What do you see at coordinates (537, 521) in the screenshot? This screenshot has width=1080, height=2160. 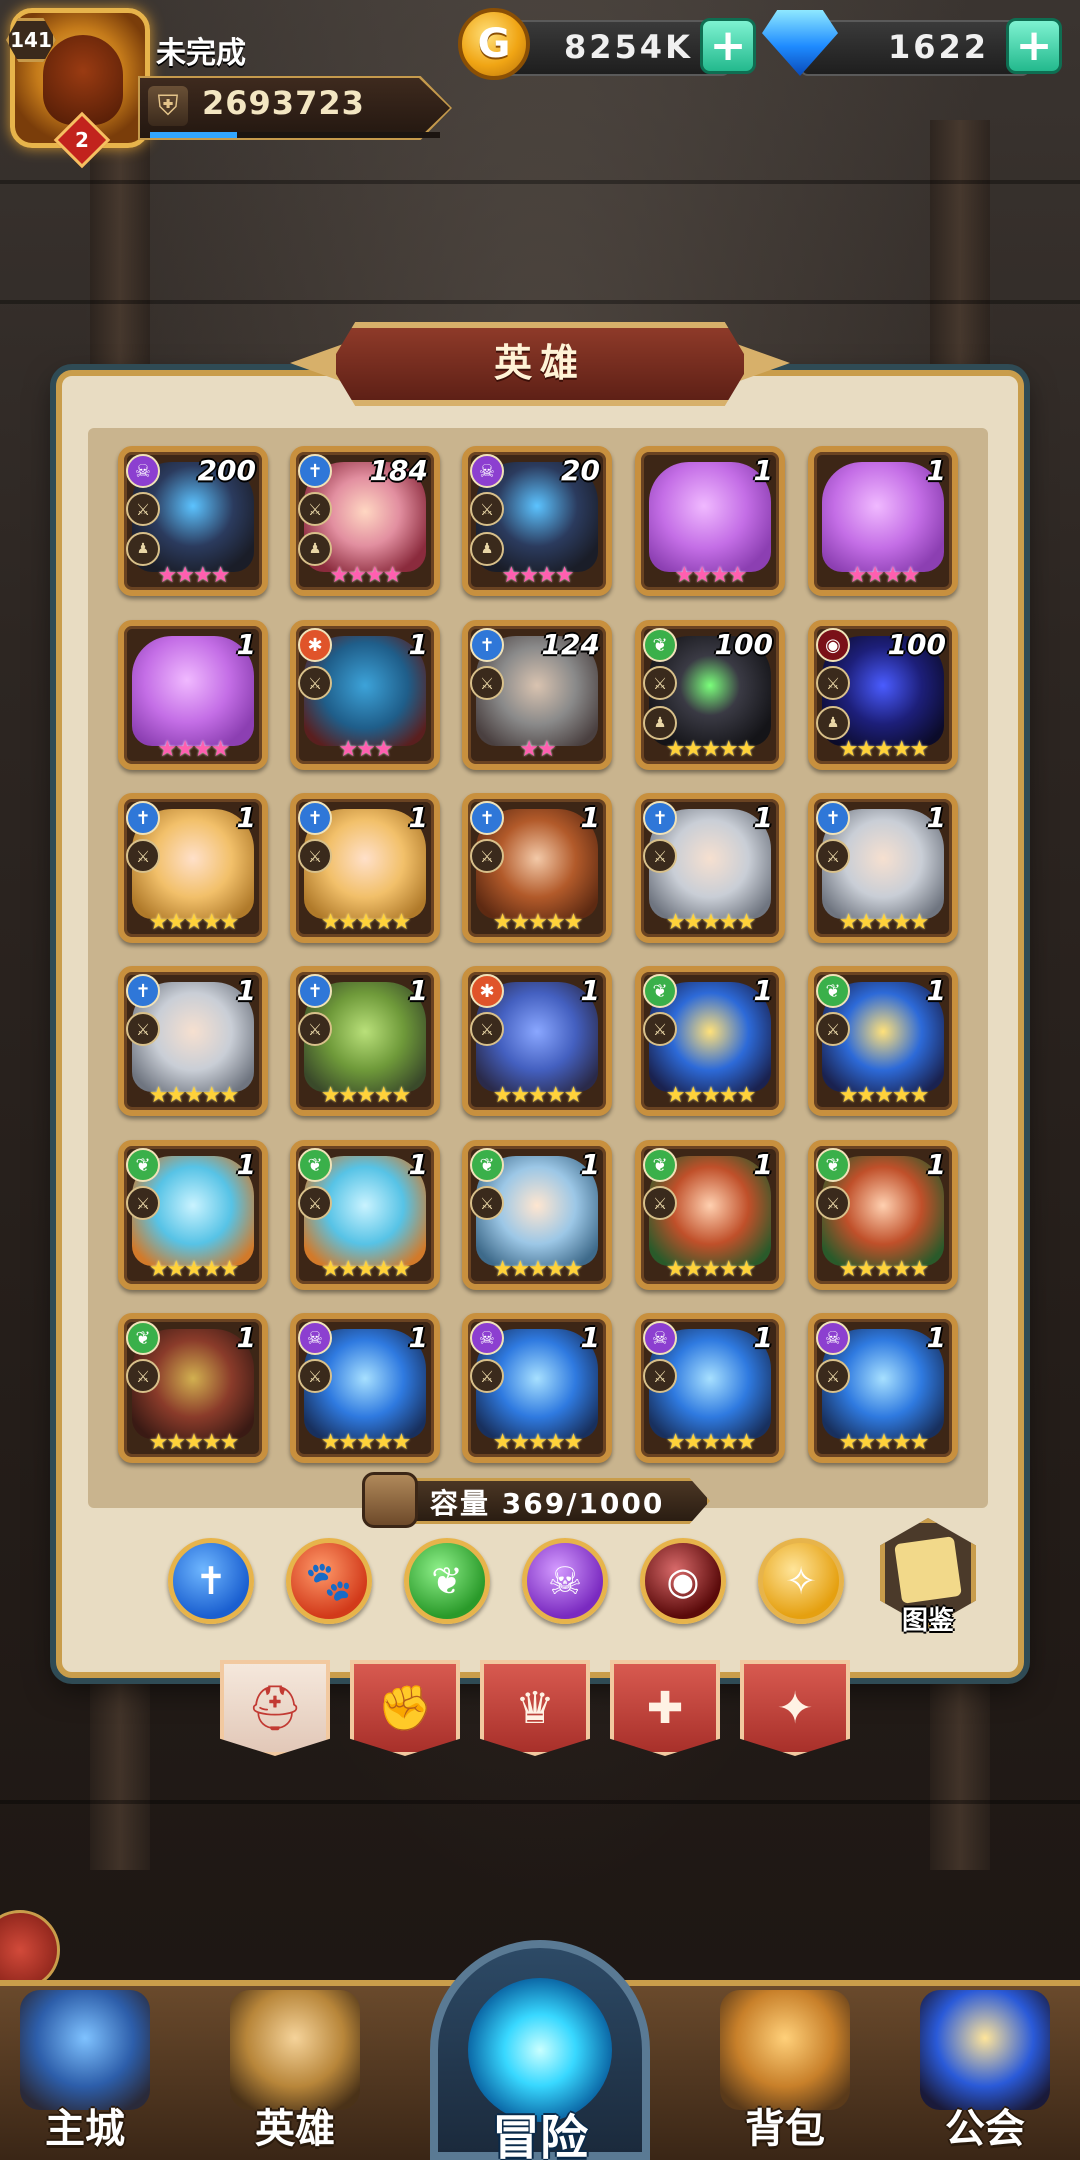 I see `hero-card: ☠ ⚔ ♟ 20 ★★★★` at bounding box center [537, 521].